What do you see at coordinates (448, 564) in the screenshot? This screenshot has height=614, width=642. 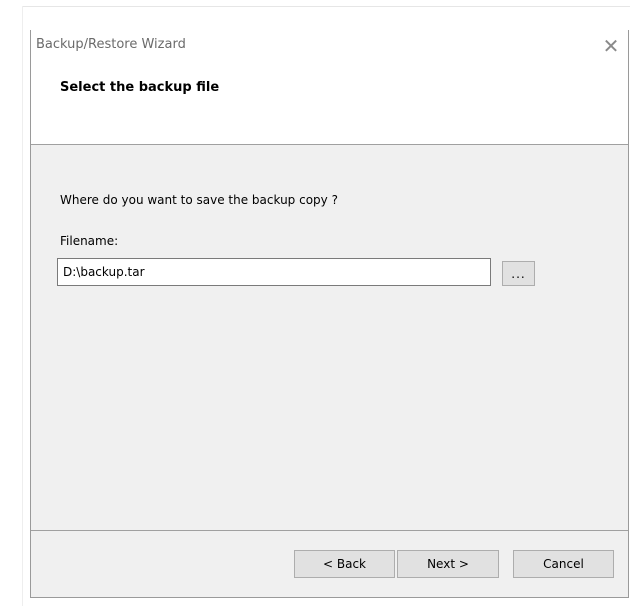 I see `next-button: Next >` at bounding box center [448, 564].